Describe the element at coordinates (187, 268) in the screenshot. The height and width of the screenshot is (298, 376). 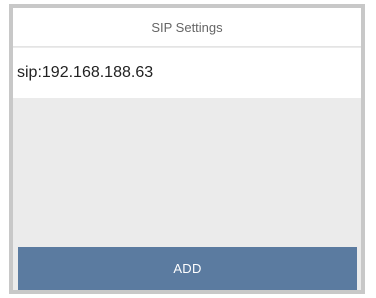
I see `add-button: ADD` at that location.